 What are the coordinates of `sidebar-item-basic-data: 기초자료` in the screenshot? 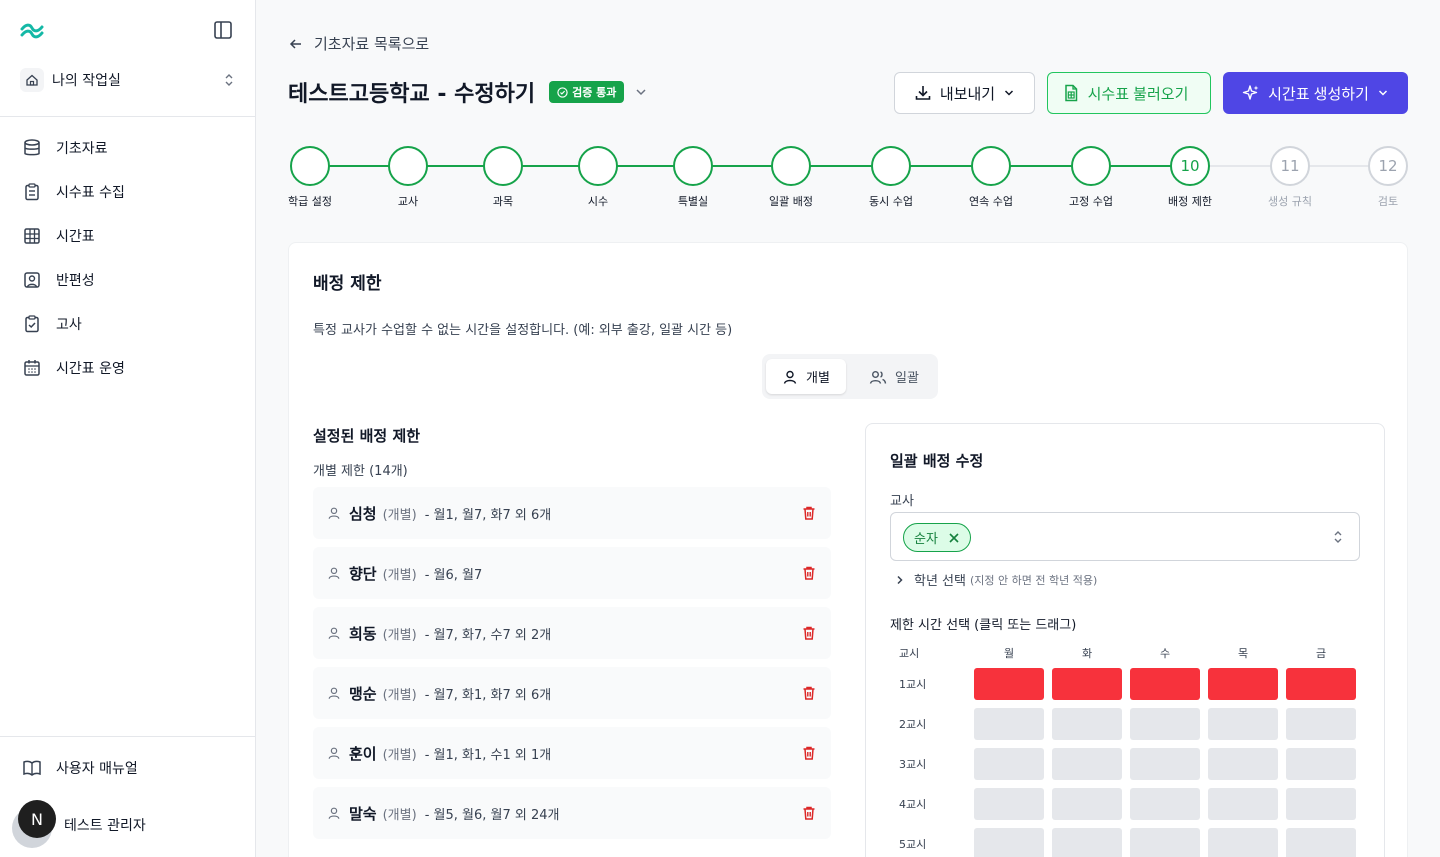 It's located at (128, 148).